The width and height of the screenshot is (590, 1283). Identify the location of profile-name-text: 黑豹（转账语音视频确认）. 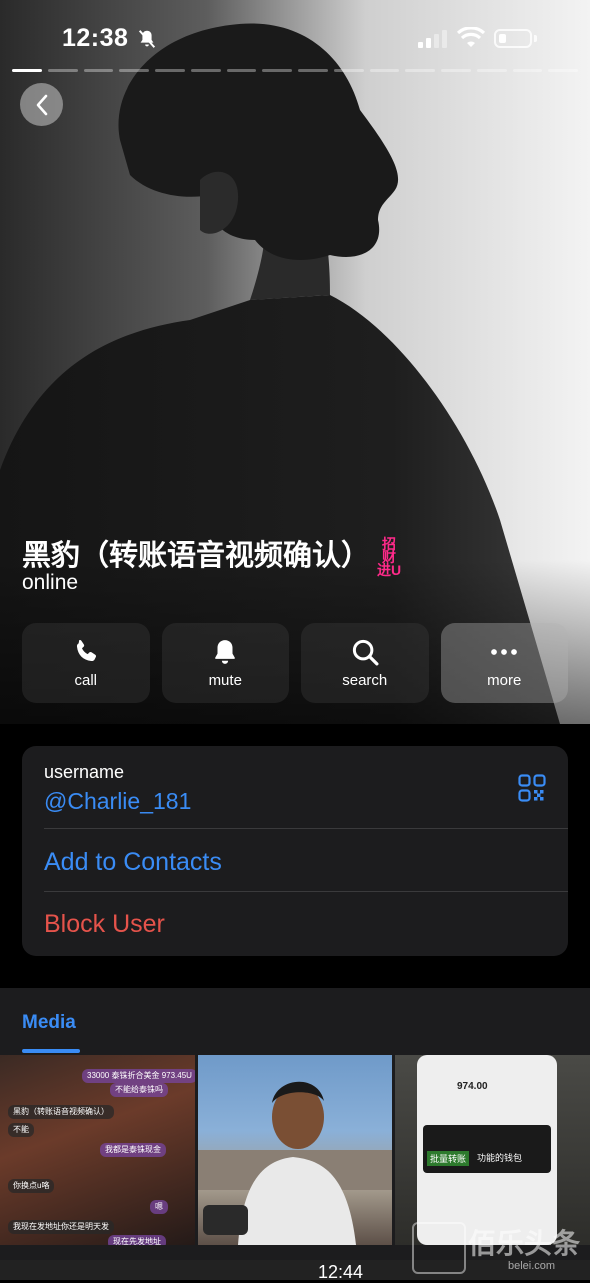
(196, 556).